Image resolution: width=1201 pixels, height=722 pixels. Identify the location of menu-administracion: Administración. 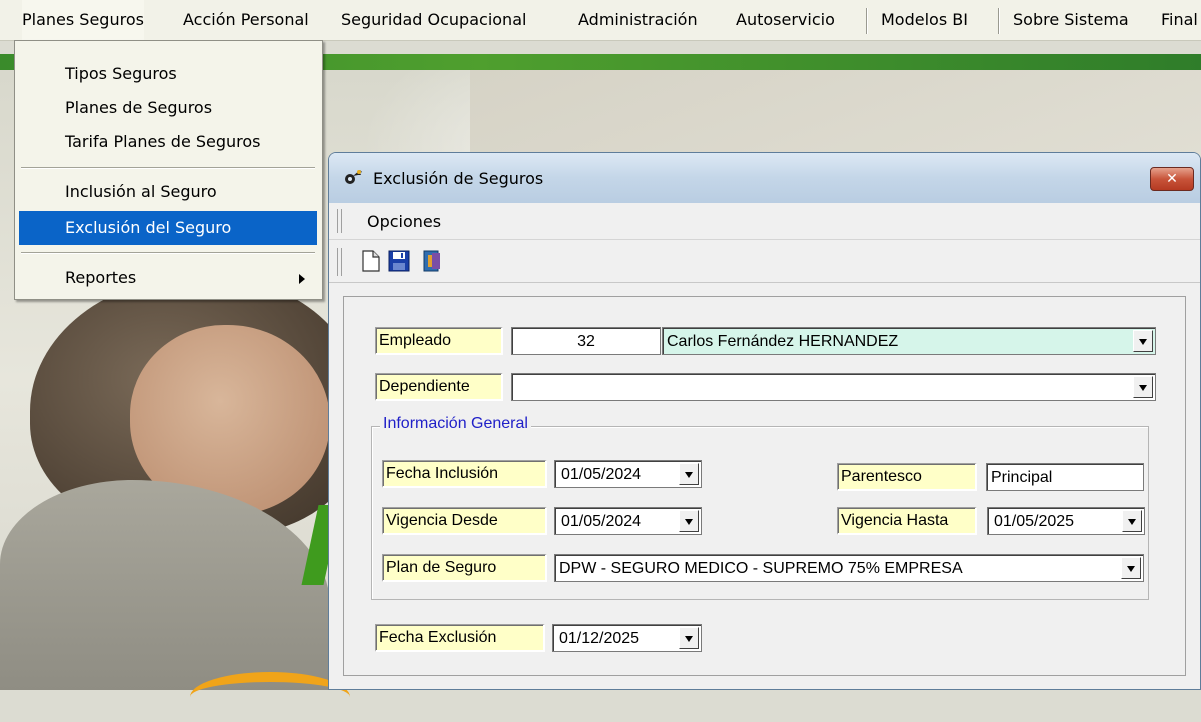
(638, 20).